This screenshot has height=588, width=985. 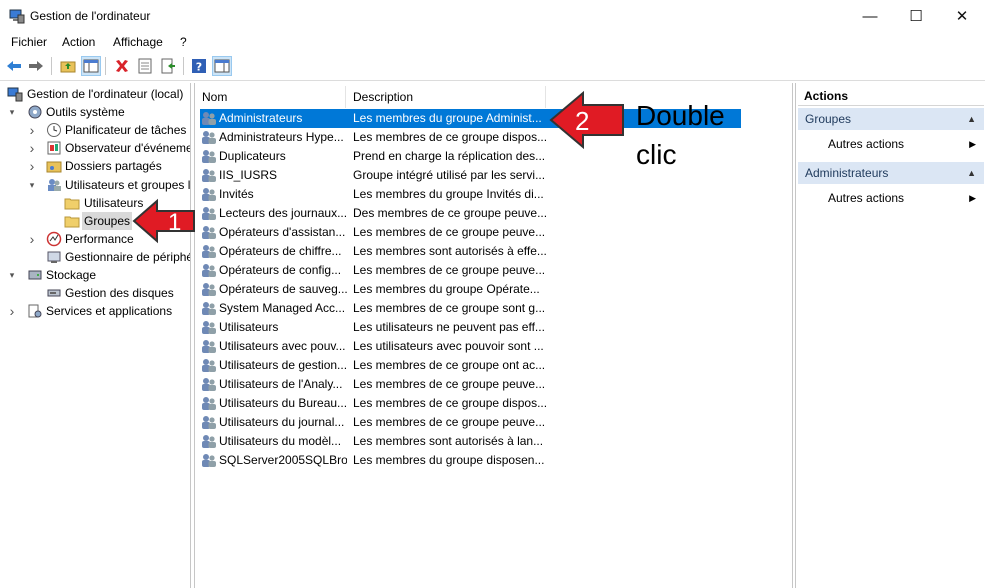 I want to click on actions-section-title: Groupes, so click(x=828, y=119).